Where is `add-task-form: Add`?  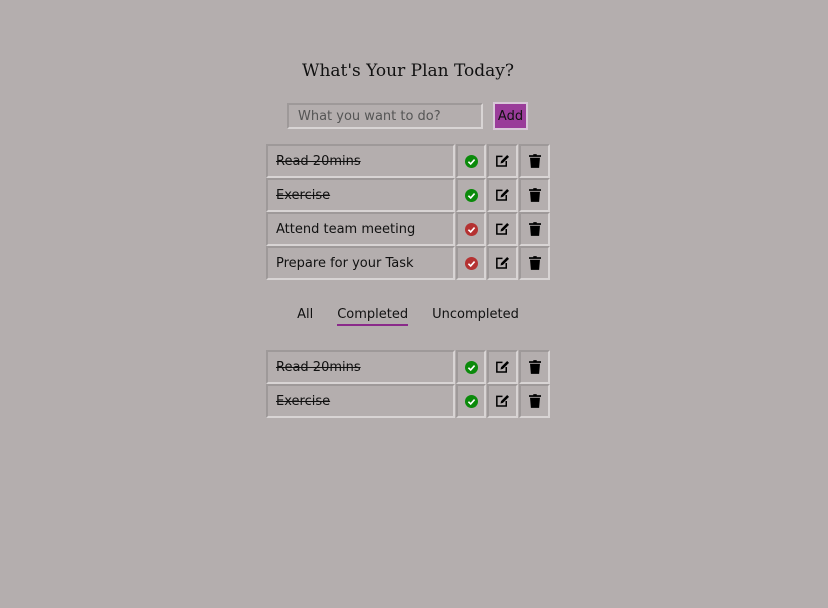 add-task-form: Add is located at coordinates (407, 116).